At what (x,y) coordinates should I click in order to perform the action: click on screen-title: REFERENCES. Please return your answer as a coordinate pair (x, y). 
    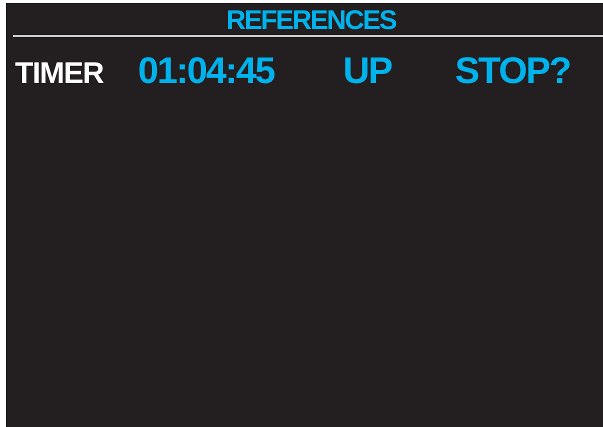
    Looking at the image, I should click on (310, 20).